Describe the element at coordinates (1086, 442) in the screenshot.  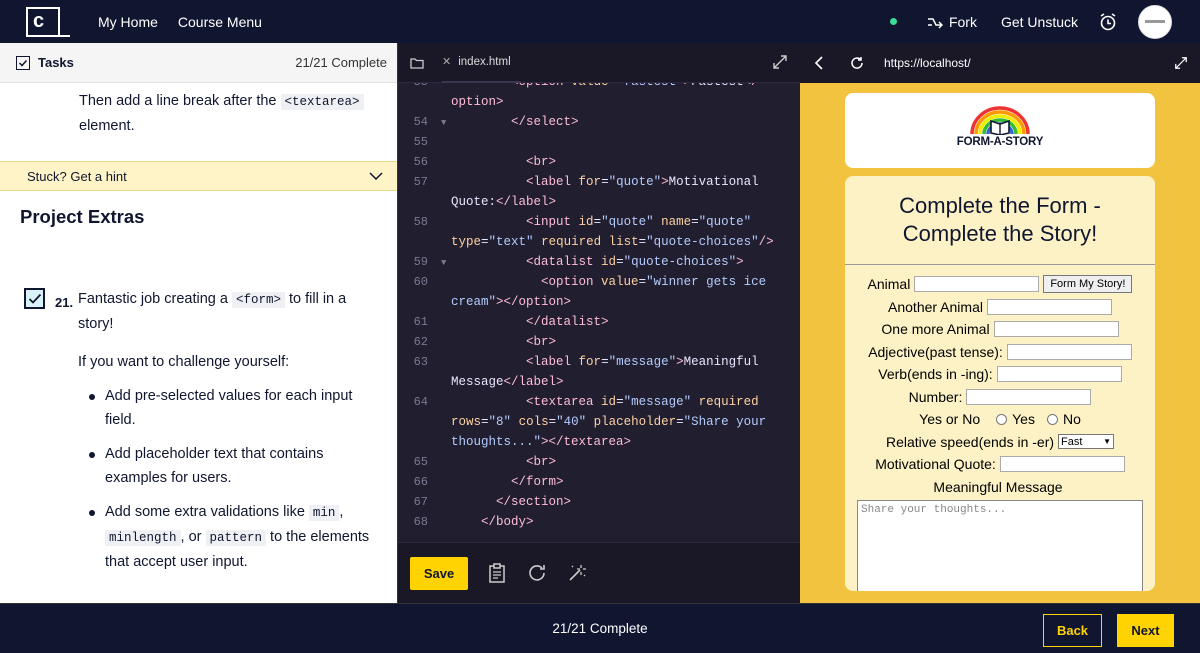
I see `speed-select: Fast ▼` at that location.